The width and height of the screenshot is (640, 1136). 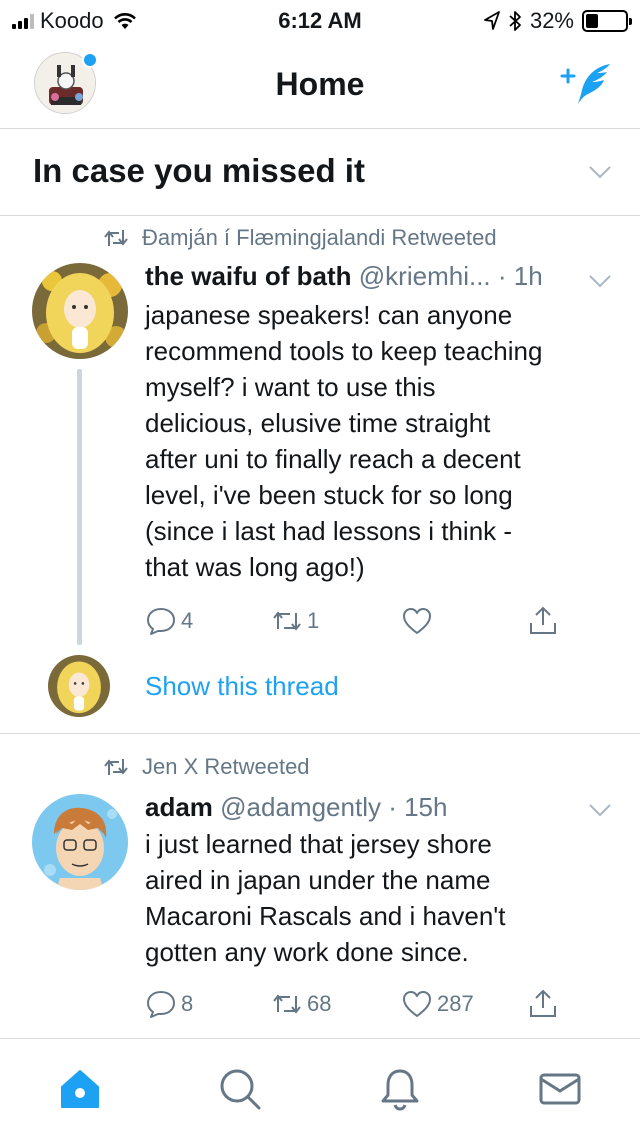 I want to click on retweet-context: Đamján í Flæmingjalandi Retweeted, so click(x=300, y=238).